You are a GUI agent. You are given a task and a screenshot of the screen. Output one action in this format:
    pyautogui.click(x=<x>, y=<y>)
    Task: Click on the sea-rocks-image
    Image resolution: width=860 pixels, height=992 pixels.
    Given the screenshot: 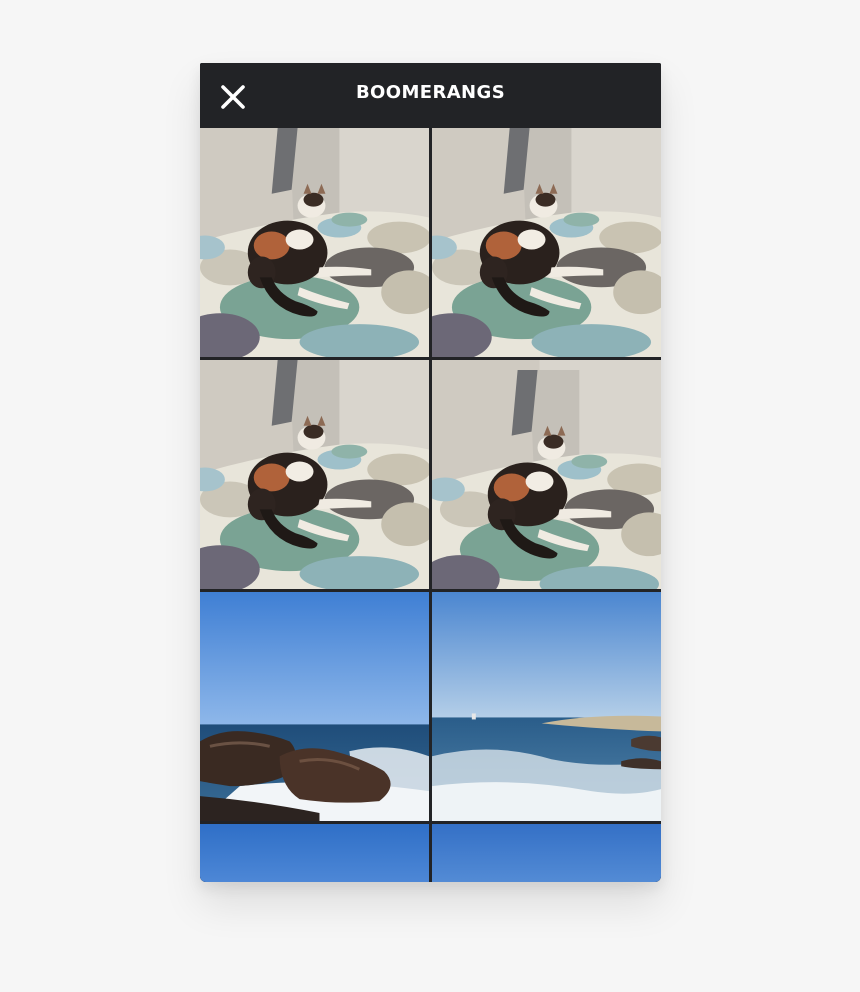 What is the action you would take?
    pyautogui.click(x=314, y=706)
    